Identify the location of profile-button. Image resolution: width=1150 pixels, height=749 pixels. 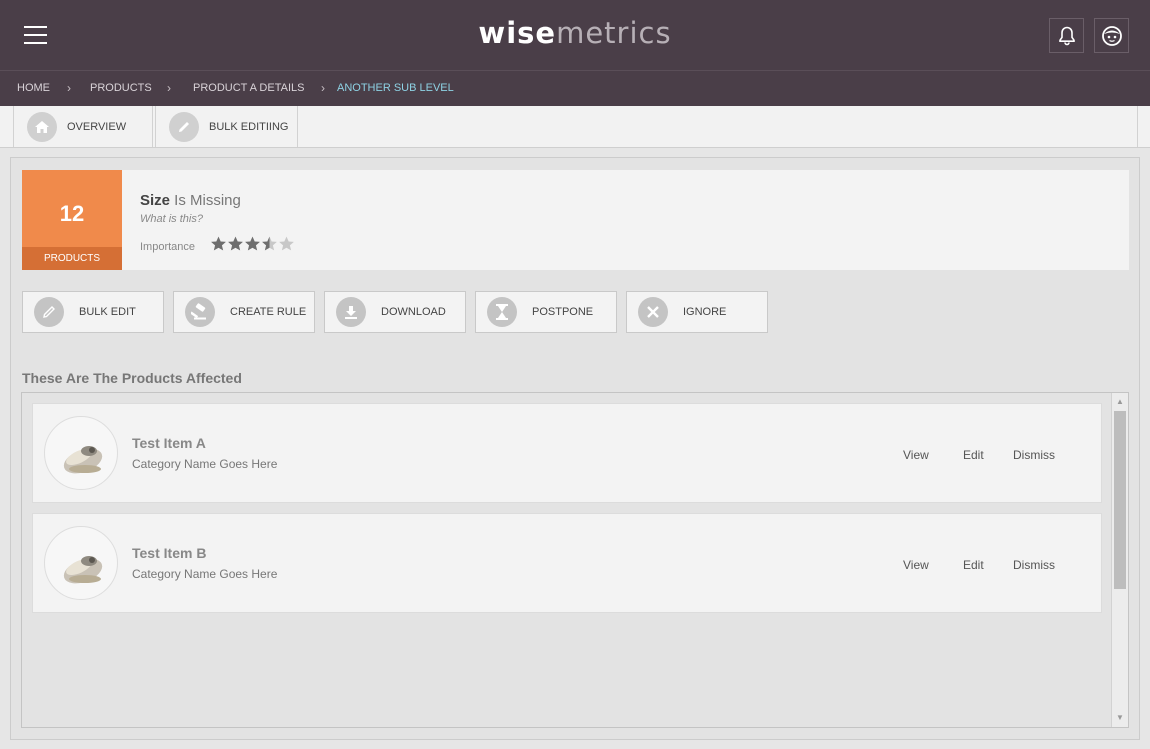
(1111, 35).